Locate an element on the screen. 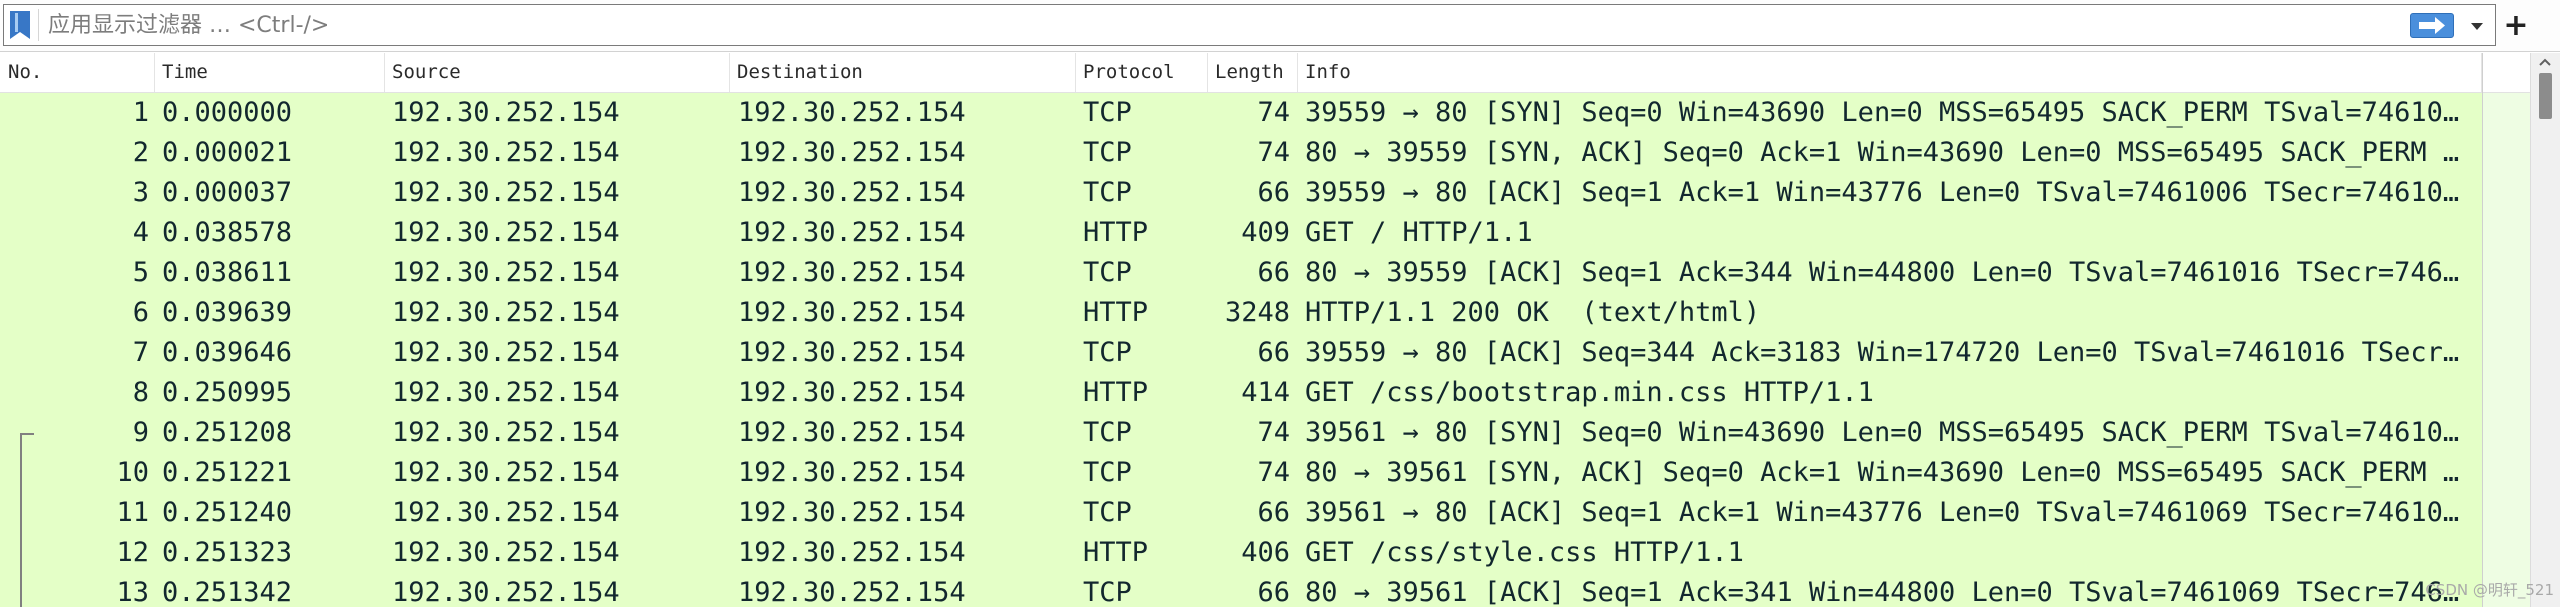  chevron-down-icon is located at coordinates (2477, 26).